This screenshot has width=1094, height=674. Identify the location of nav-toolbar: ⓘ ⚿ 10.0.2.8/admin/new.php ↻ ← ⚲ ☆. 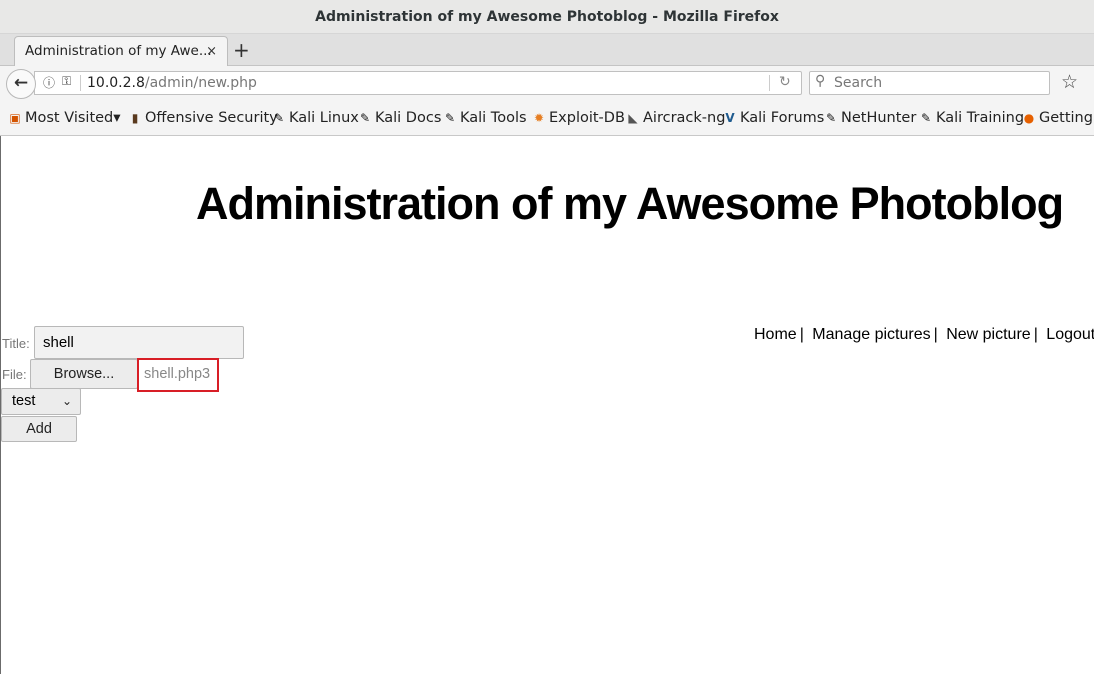
(547, 83).